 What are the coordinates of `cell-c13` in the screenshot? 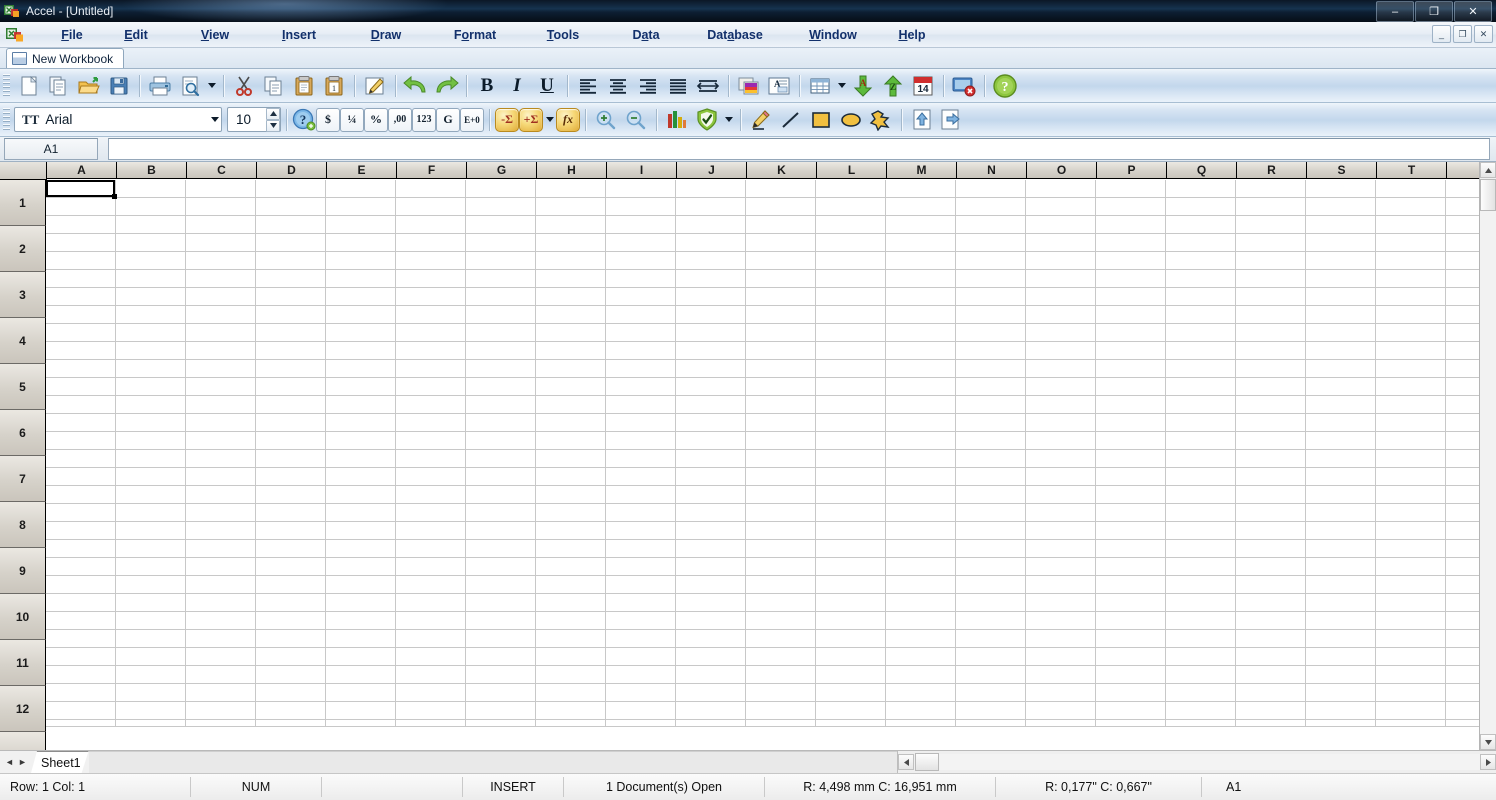 It's located at (221, 405).